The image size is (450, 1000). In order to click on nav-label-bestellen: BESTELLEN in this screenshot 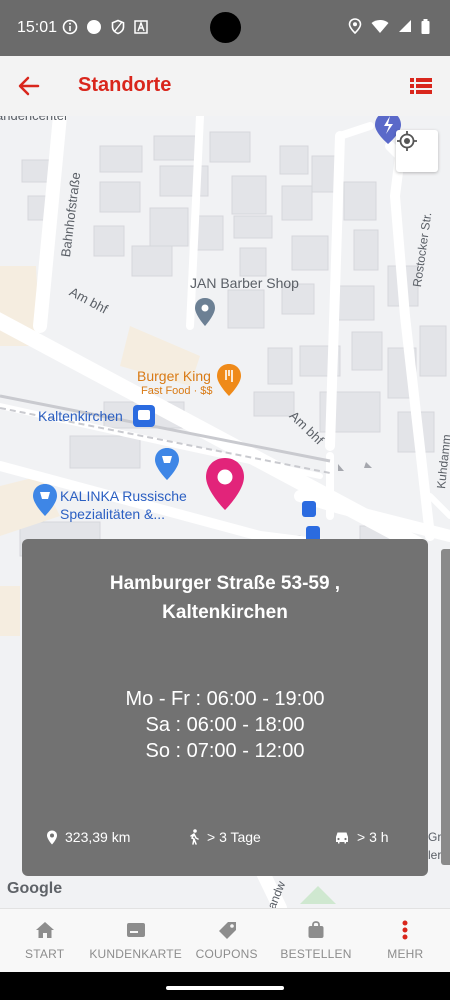, I will do `click(316, 954)`.